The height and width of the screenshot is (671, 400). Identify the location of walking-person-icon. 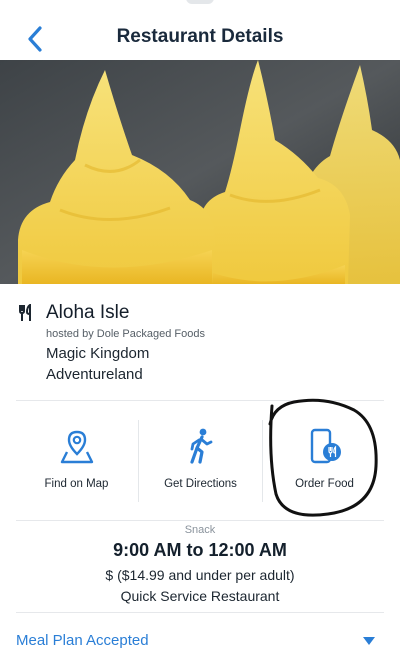
(200, 446).